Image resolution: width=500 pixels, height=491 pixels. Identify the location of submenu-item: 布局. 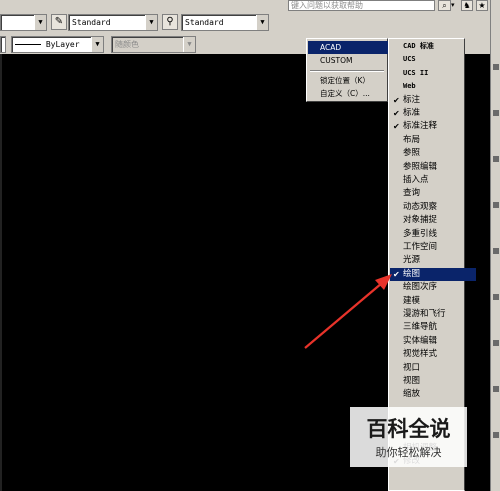
(433, 140).